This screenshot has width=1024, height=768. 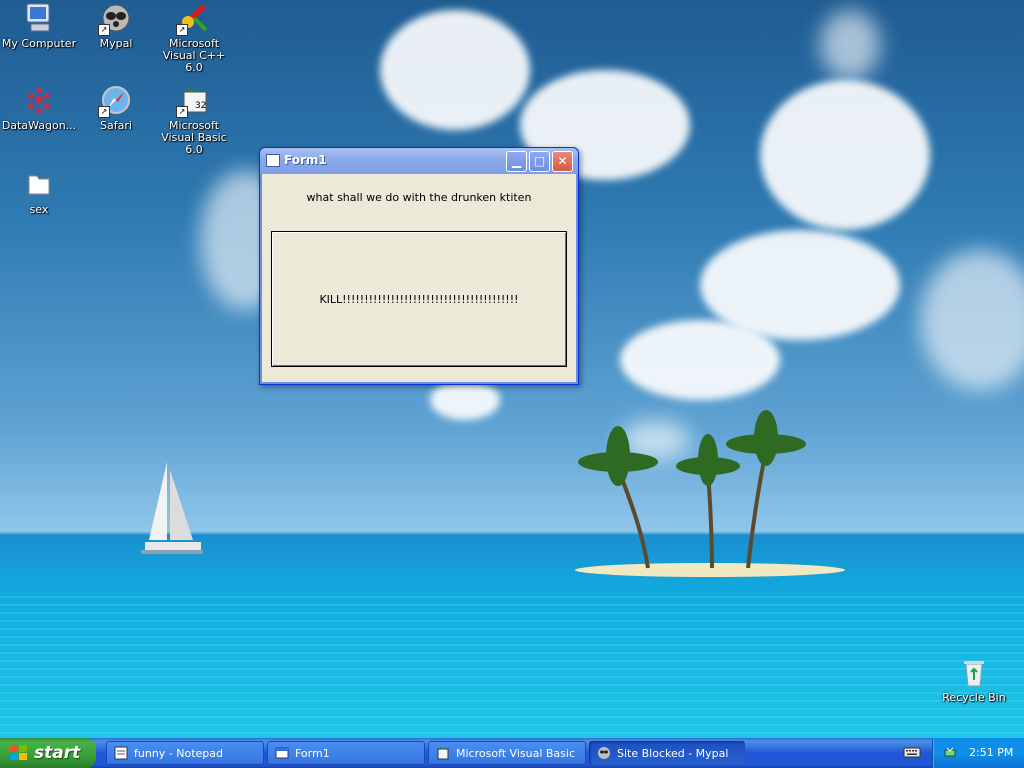 I want to click on svg-text: 32, so click(x=200, y=106).